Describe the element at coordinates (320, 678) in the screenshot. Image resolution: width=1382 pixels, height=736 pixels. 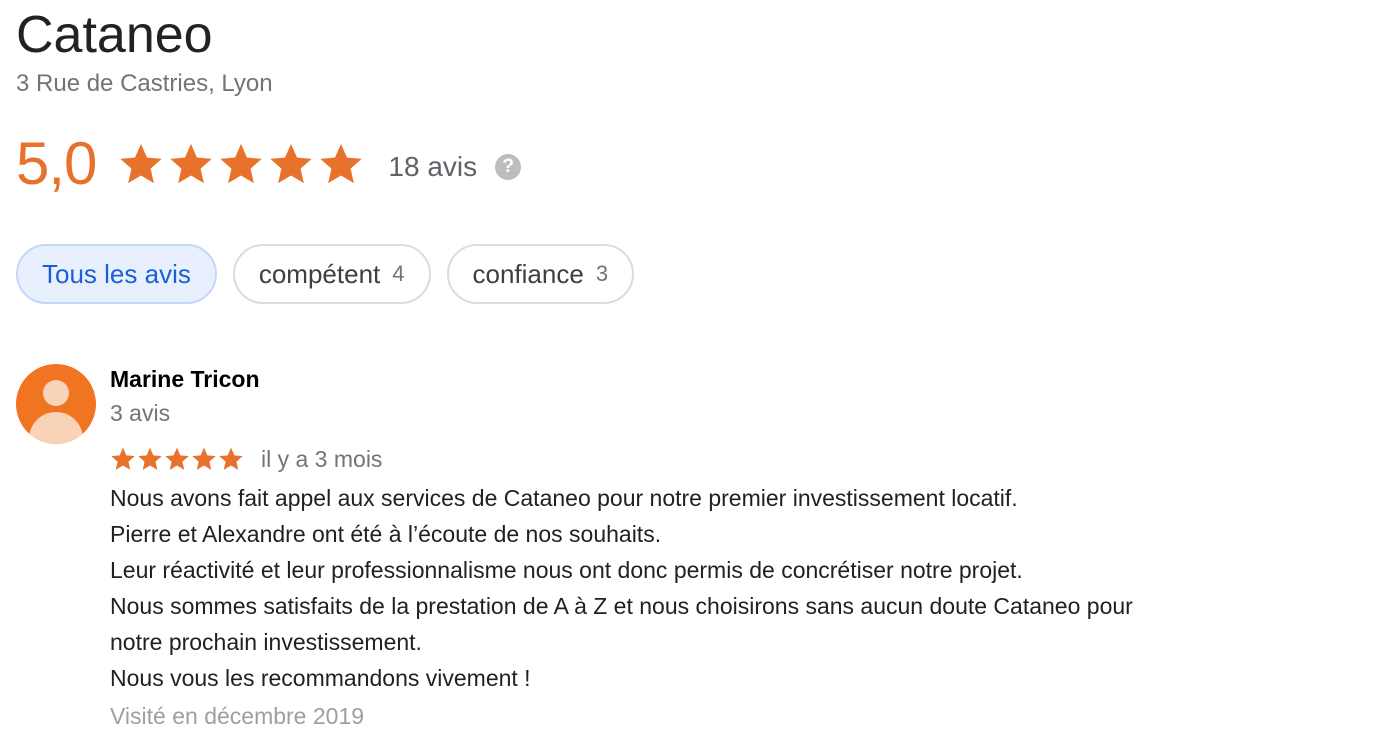
I see `review-text-line: Nous vous les recommandons vivement !` at that location.